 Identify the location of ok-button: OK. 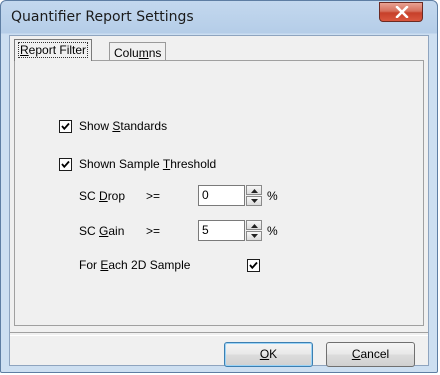
(268, 354).